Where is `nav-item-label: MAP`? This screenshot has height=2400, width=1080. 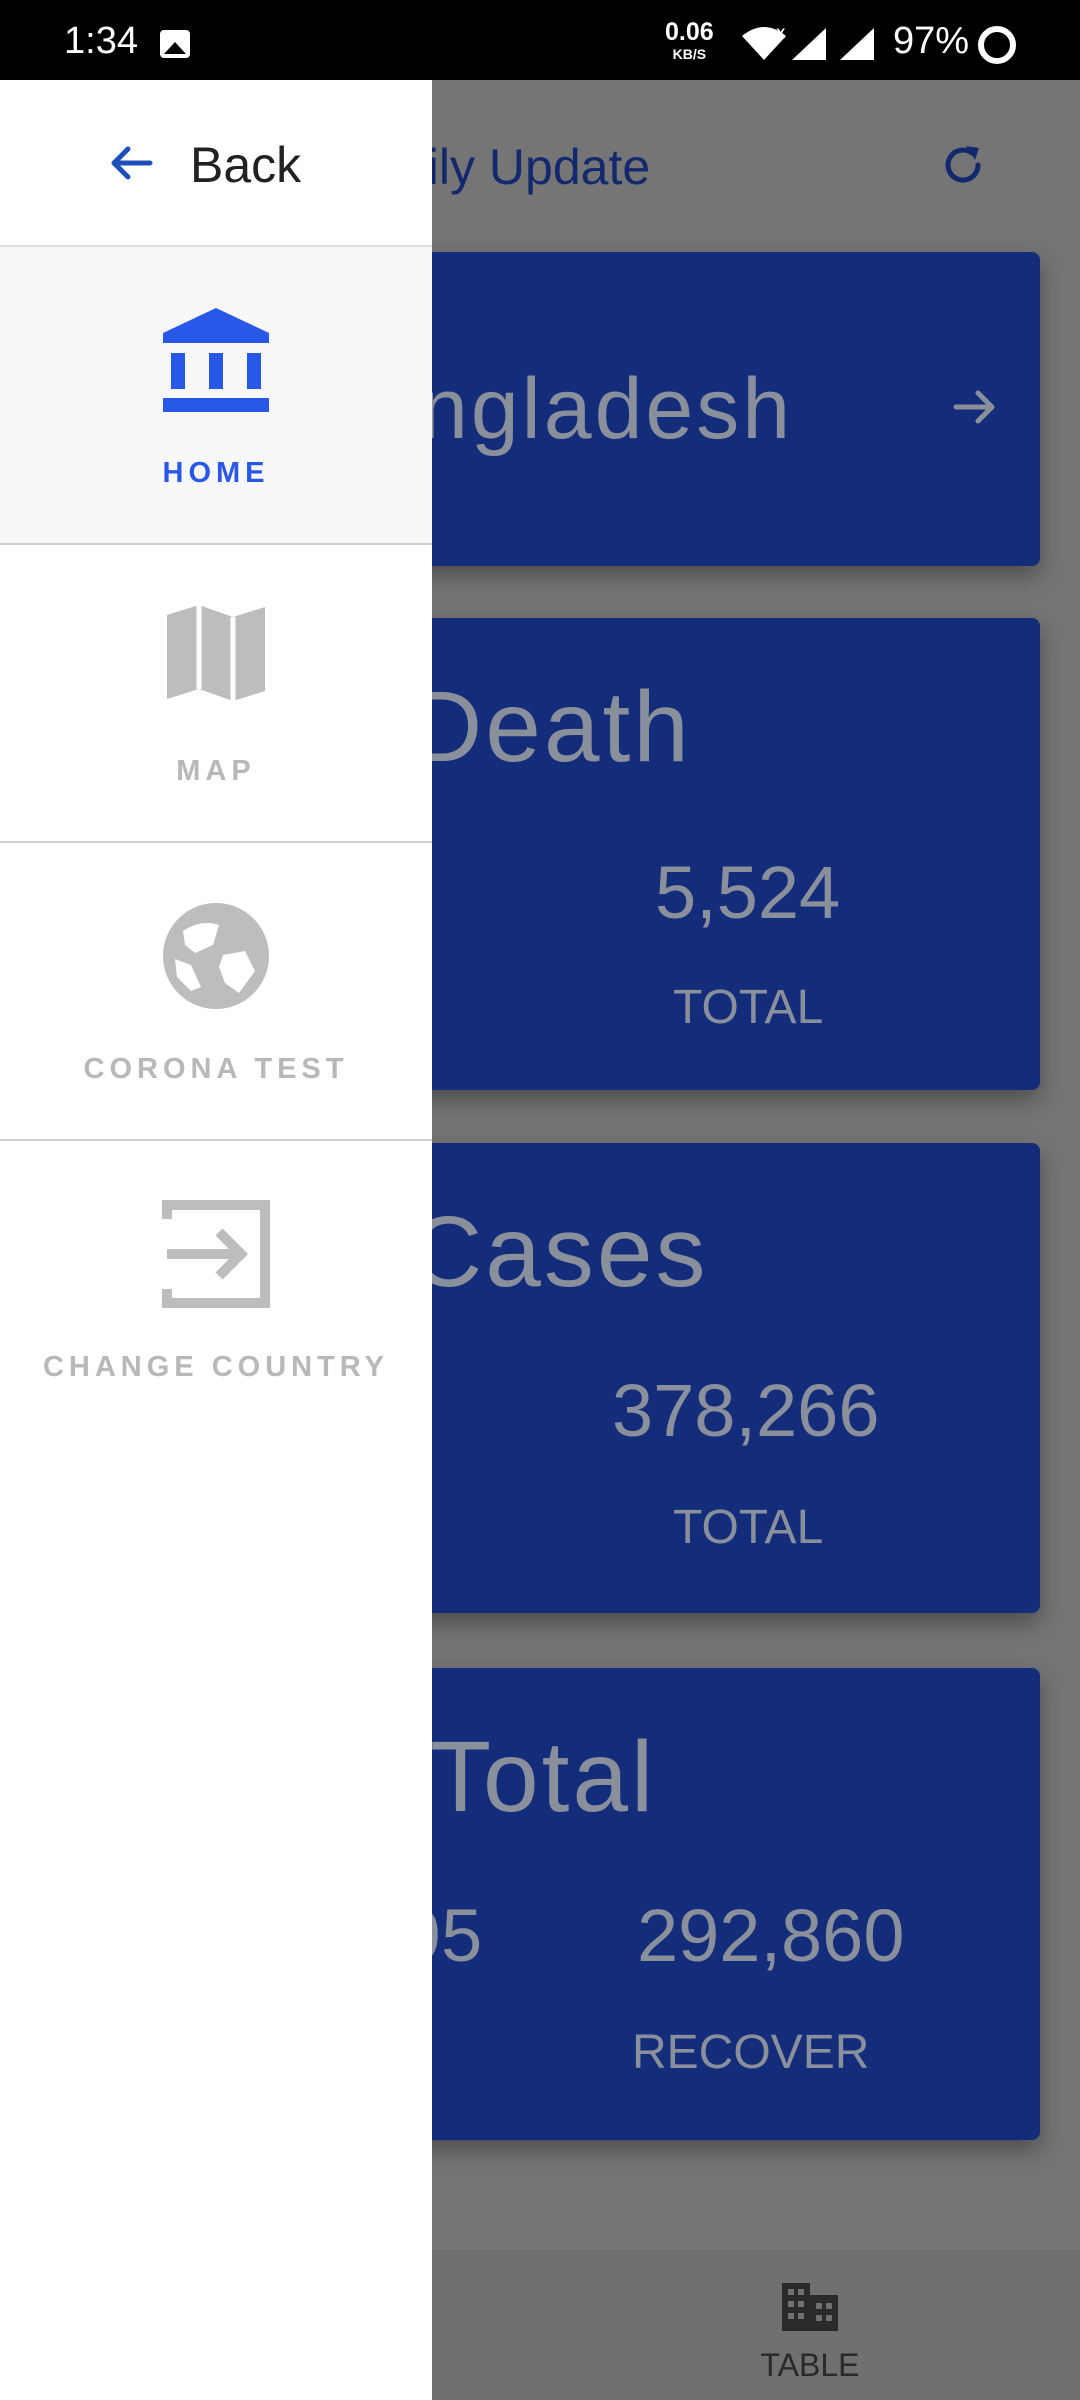 nav-item-label: MAP is located at coordinates (216, 771).